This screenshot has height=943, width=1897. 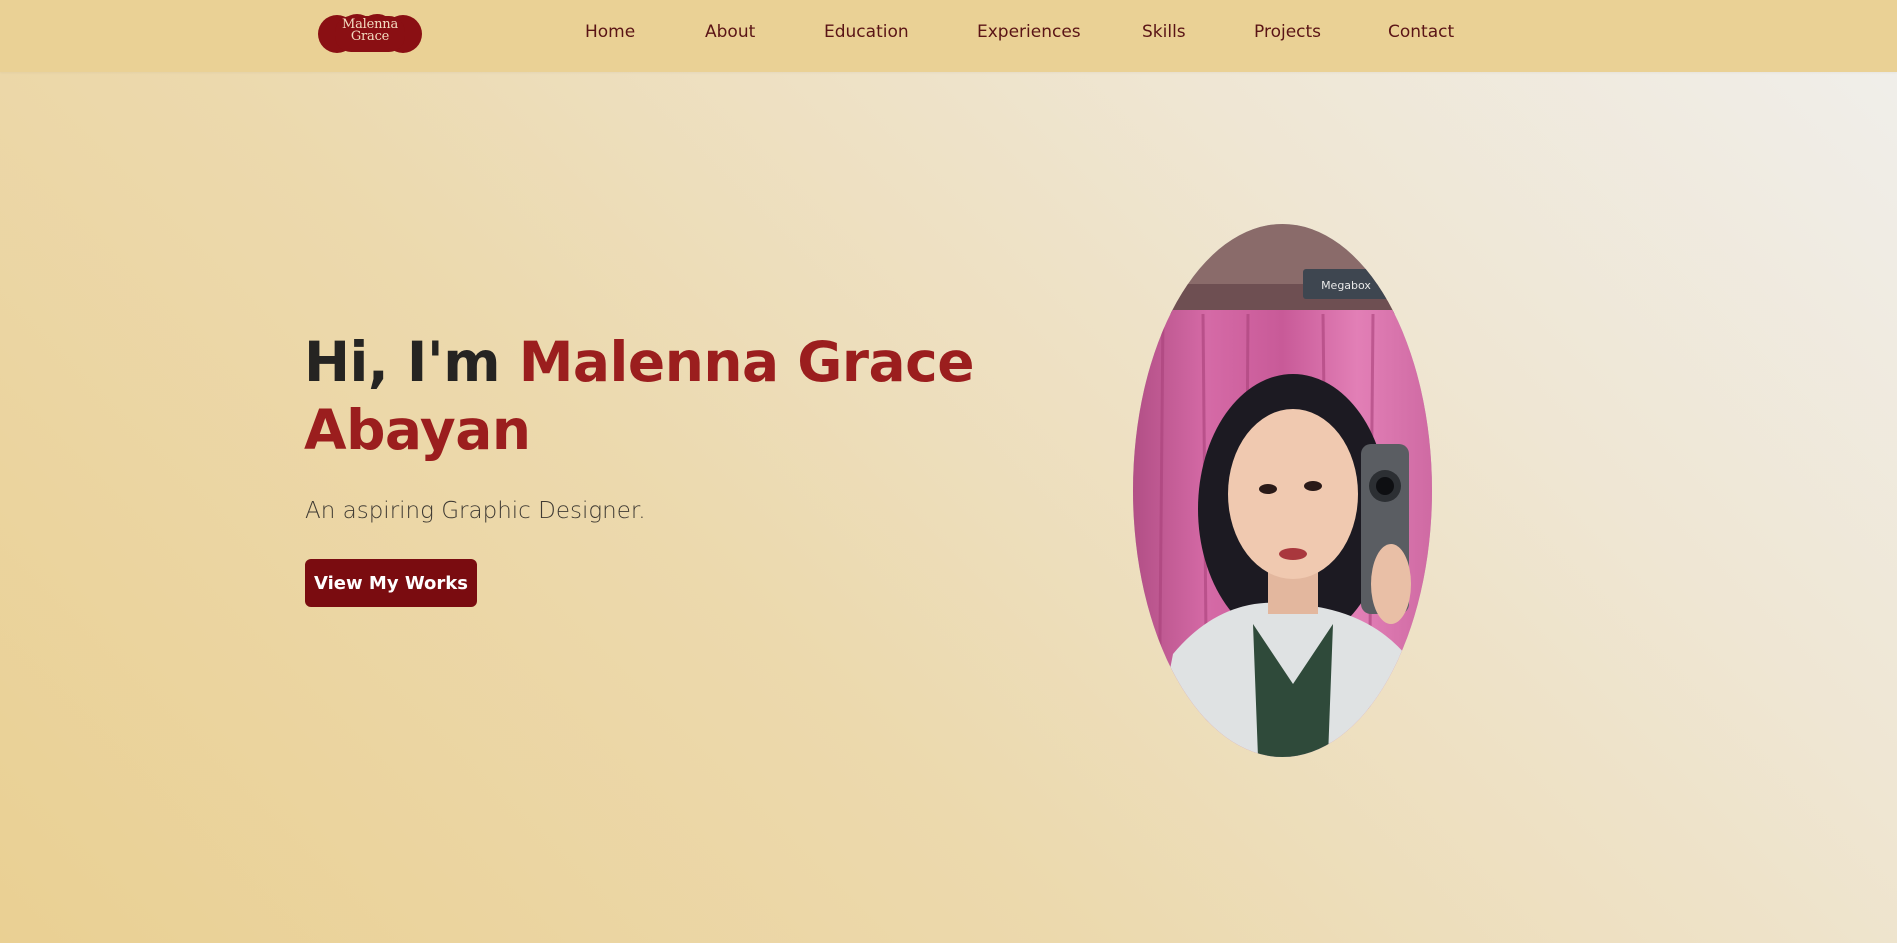 I want to click on nav-link-skills: Skills, so click(x=1164, y=32).